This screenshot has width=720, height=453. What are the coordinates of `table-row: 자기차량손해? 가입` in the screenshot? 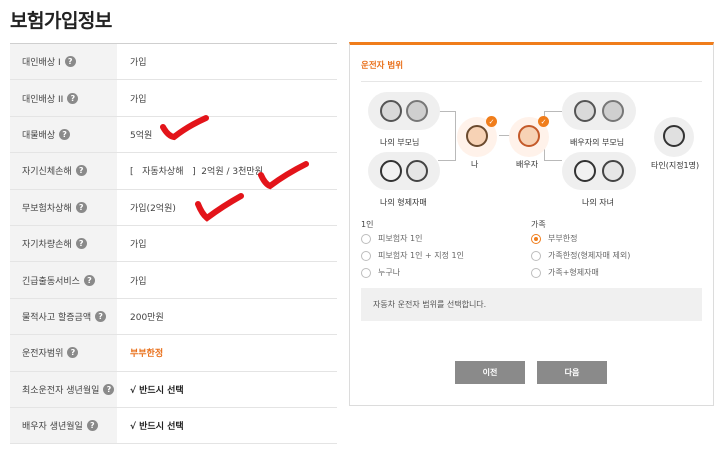 It's located at (173, 244).